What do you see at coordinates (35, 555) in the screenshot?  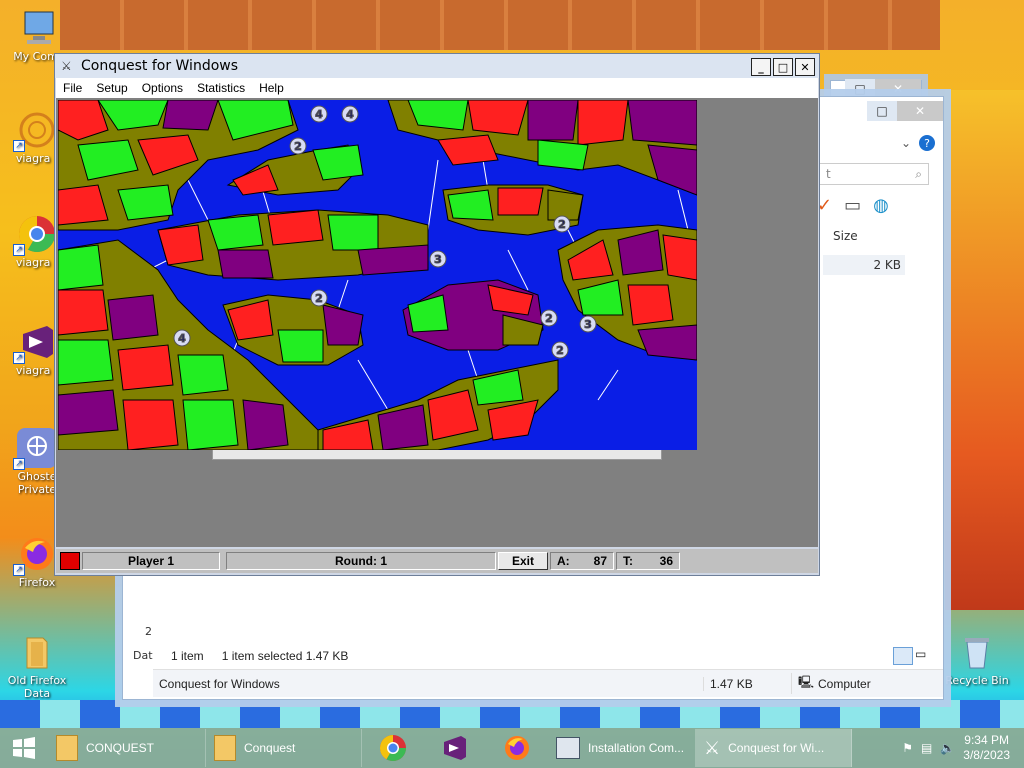 I see `firefox-icon: ↗` at bounding box center [35, 555].